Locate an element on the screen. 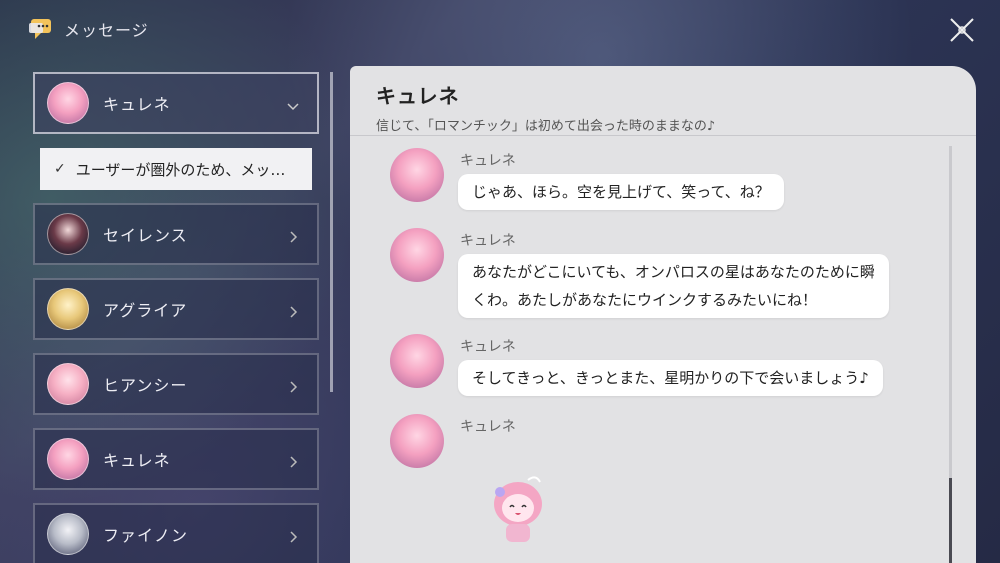  chat-scrollbar-thumb is located at coordinates (950, 520).